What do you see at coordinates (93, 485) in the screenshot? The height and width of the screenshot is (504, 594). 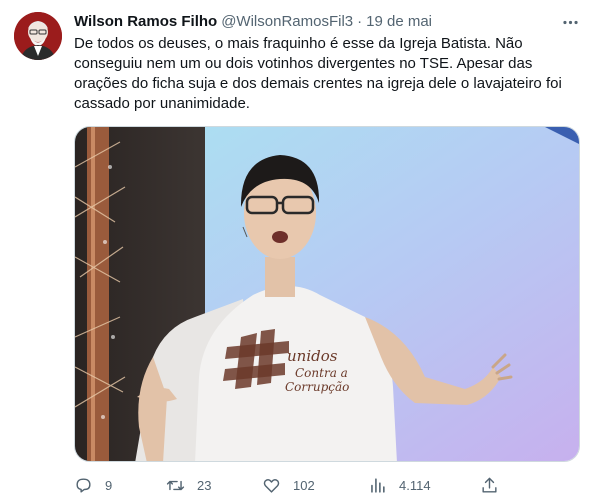 I see `reply-button: 9` at bounding box center [93, 485].